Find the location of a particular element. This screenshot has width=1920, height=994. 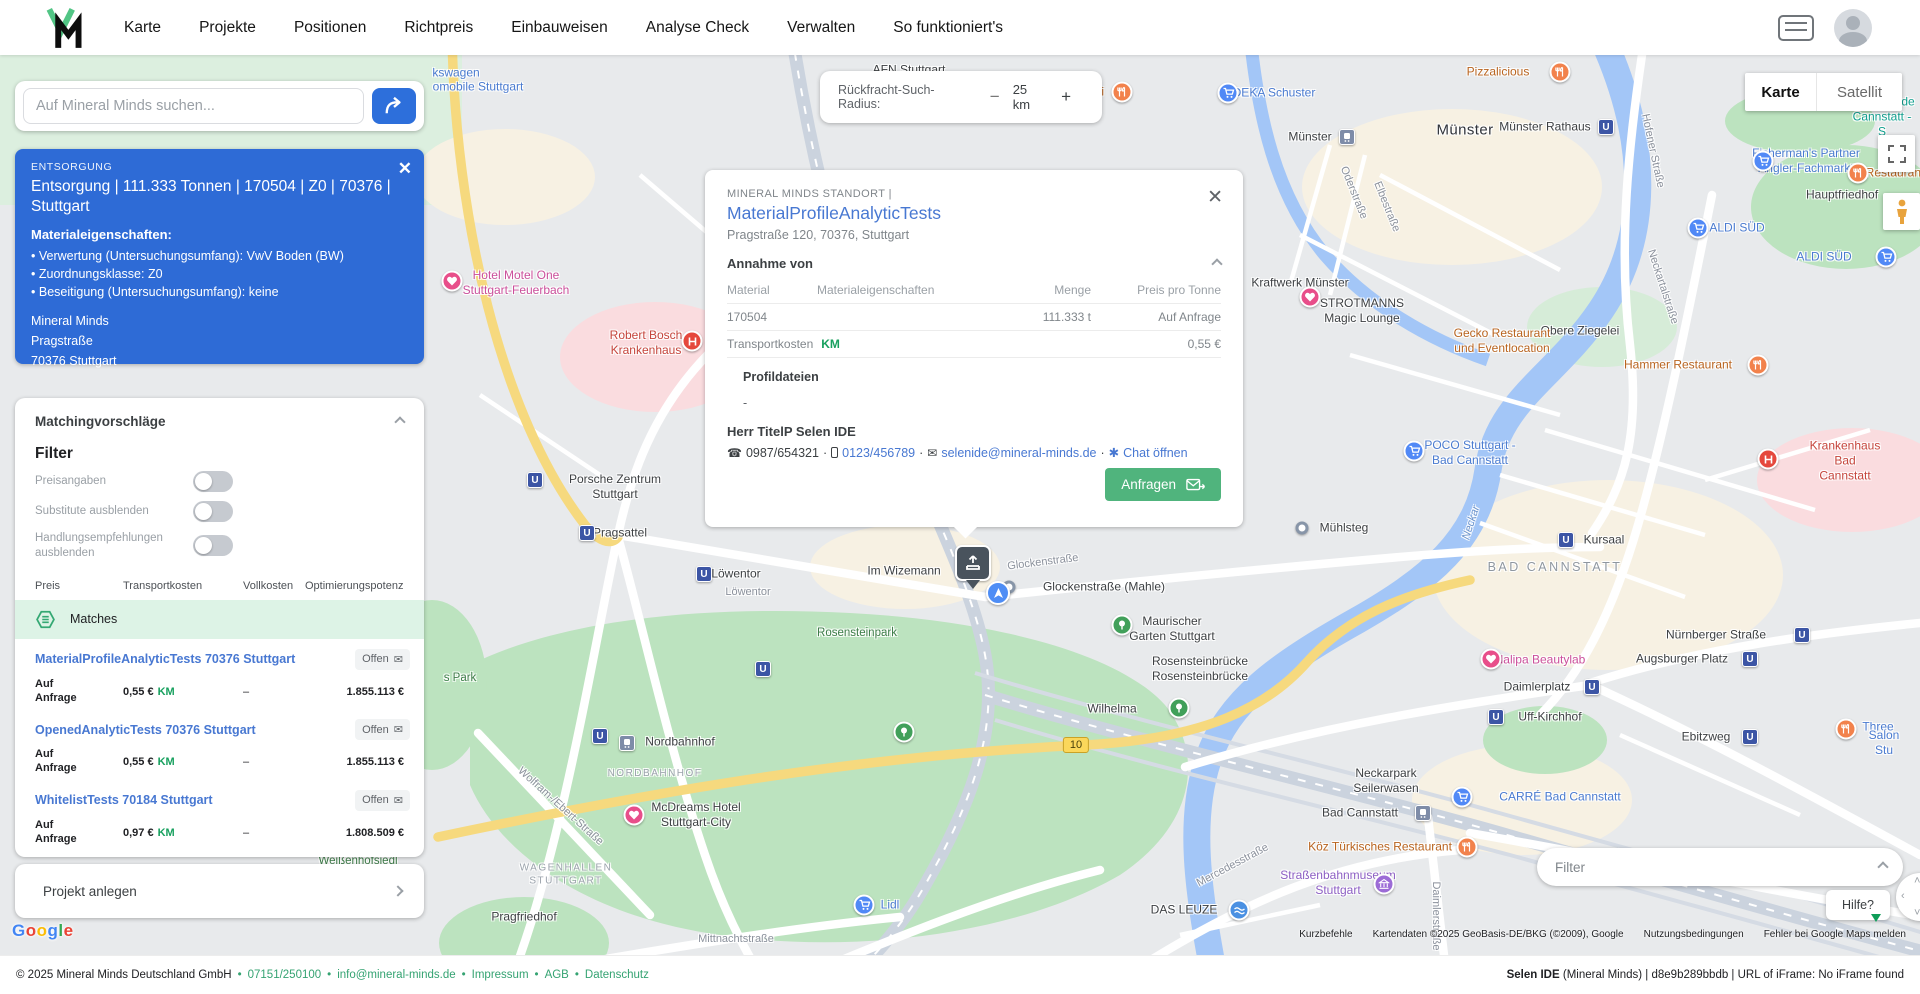

mineral-minds-logo is located at coordinates (65, 28).